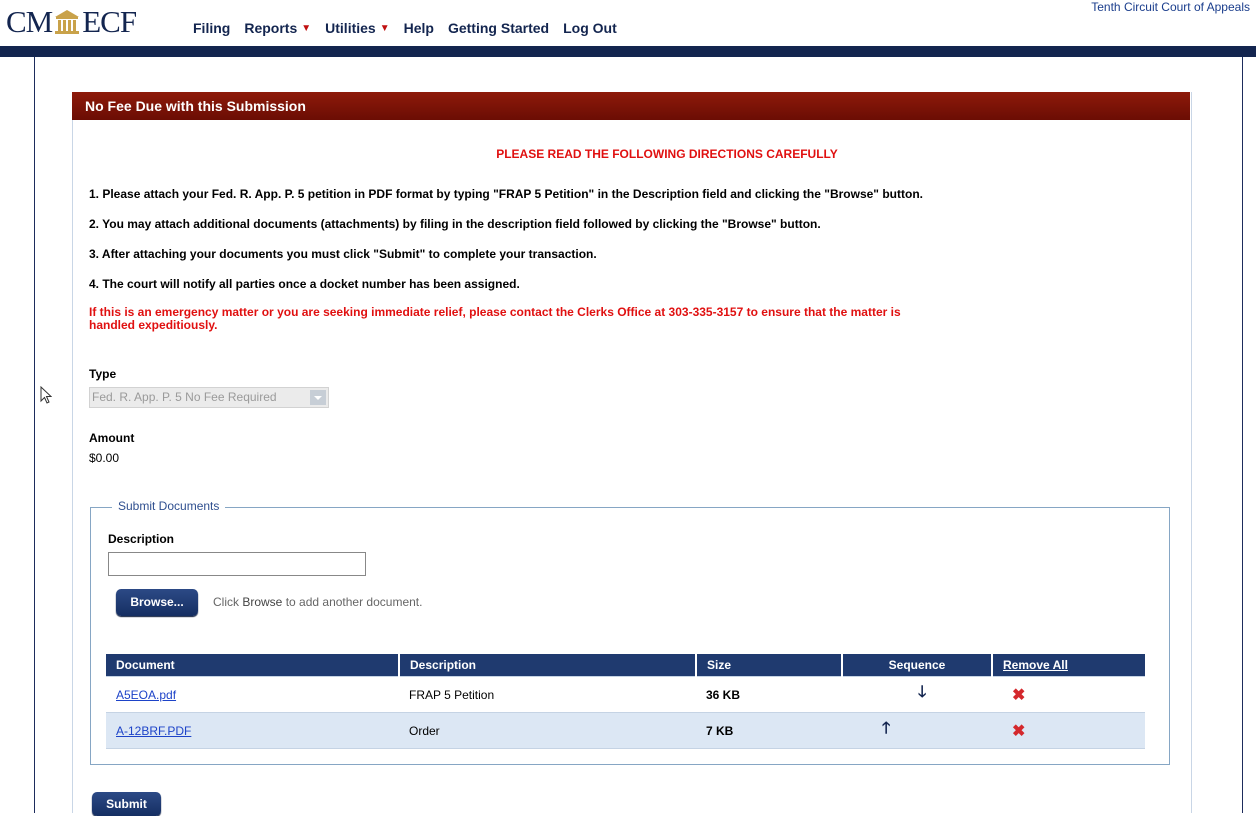  Describe the element at coordinates (252, 730) in the screenshot. I see `cell-document: A-12BRF.PDF` at that location.